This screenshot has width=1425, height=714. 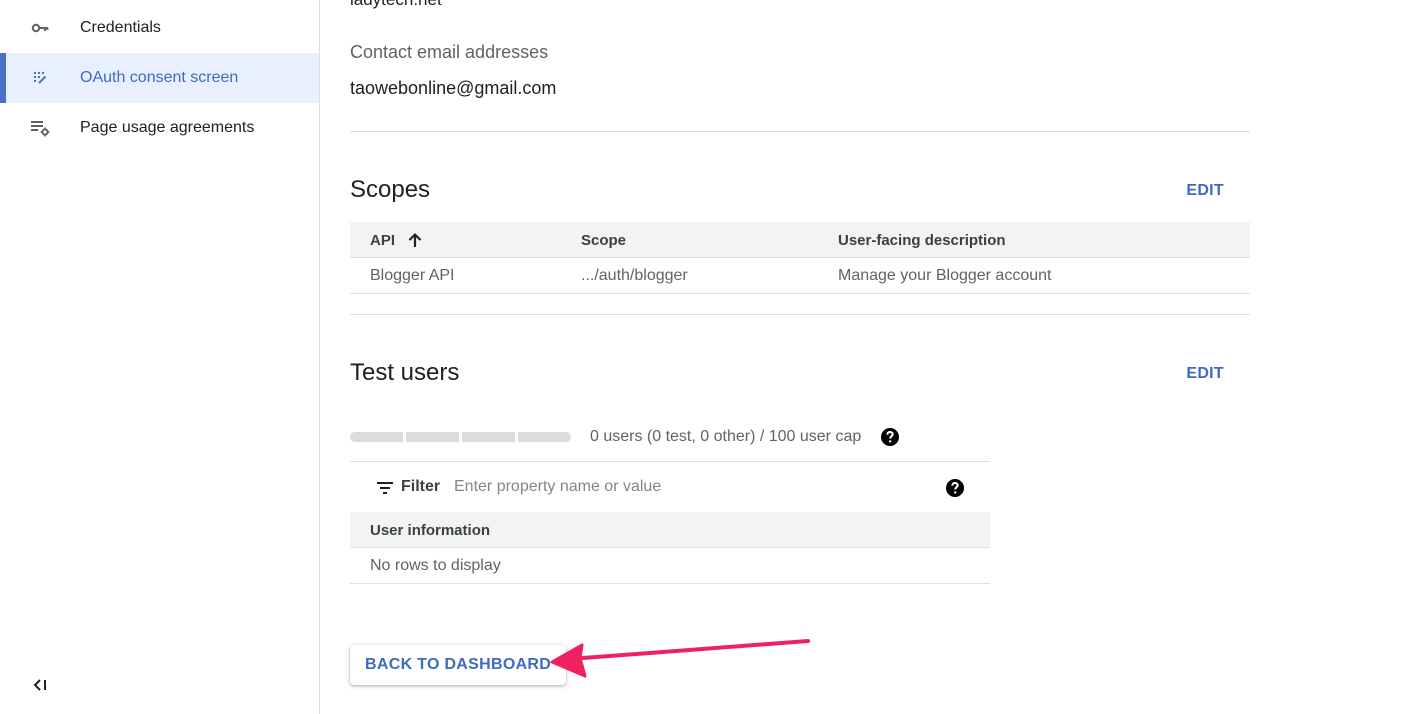 I want to click on settings-list-icon, so click(x=40, y=128).